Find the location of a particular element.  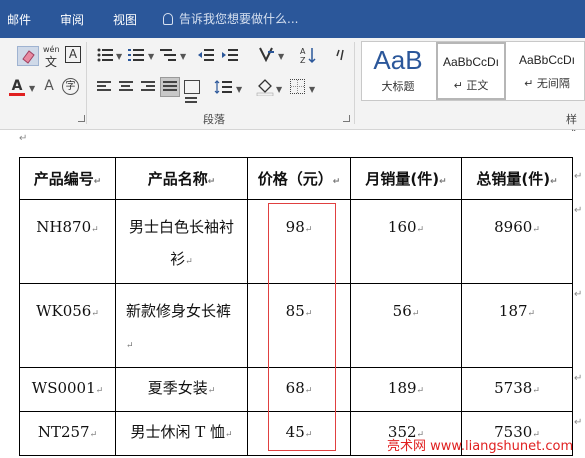

style-normal: AaBbCcDı ↵ 正文 is located at coordinates (471, 71).